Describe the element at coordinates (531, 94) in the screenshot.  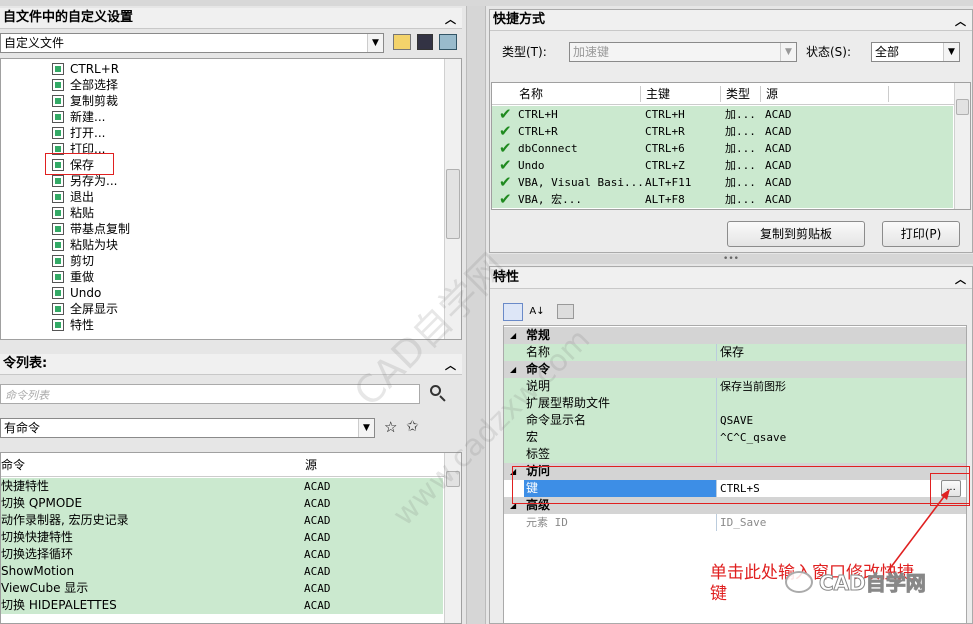
I see `col-name: 名称` at that location.